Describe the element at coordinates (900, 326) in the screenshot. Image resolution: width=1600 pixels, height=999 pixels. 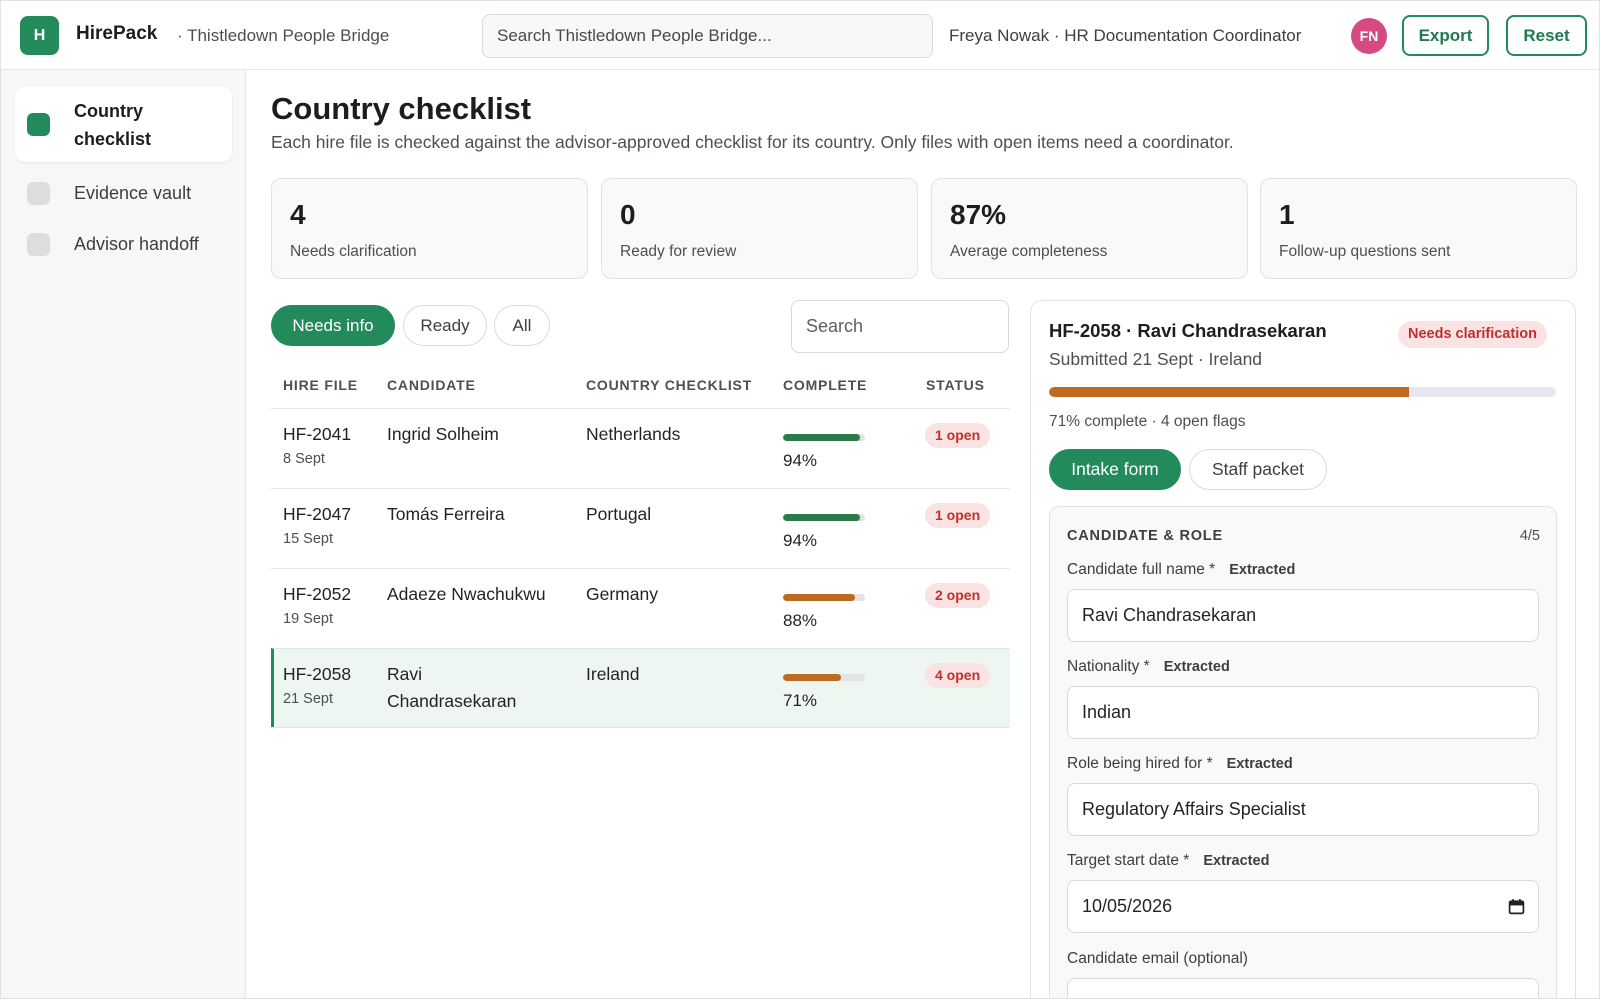
I see `list-search-input` at that location.